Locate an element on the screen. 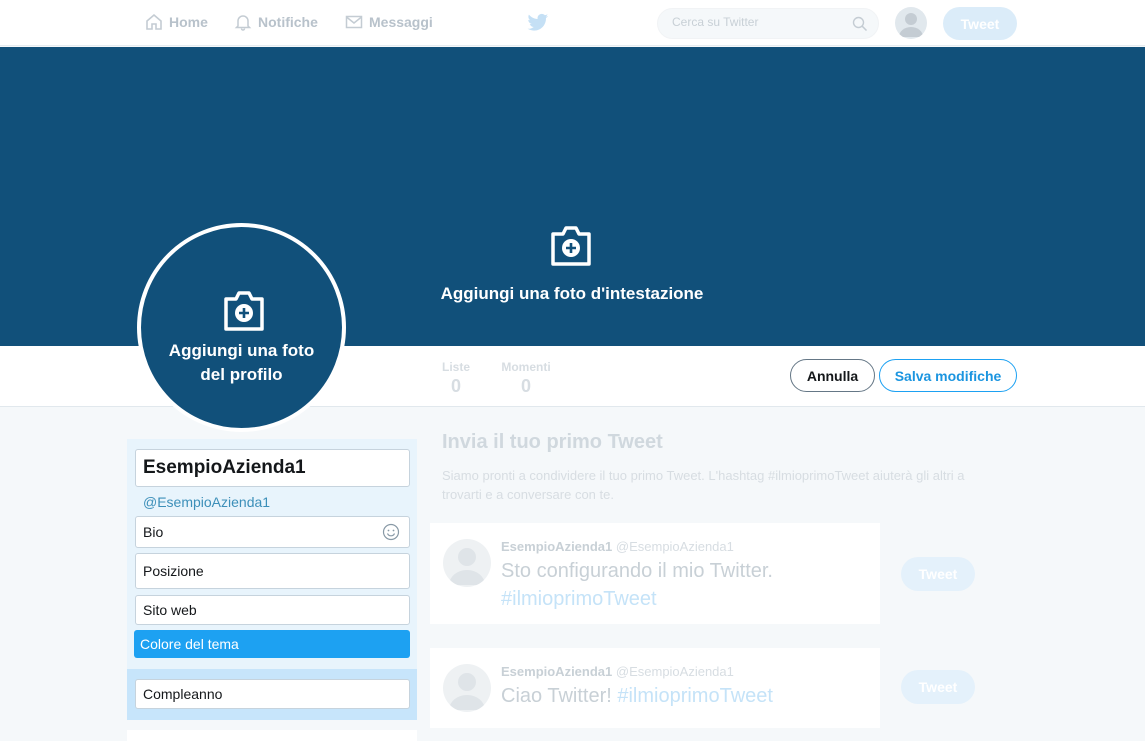  user-avatar is located at coordinates (911, 23).